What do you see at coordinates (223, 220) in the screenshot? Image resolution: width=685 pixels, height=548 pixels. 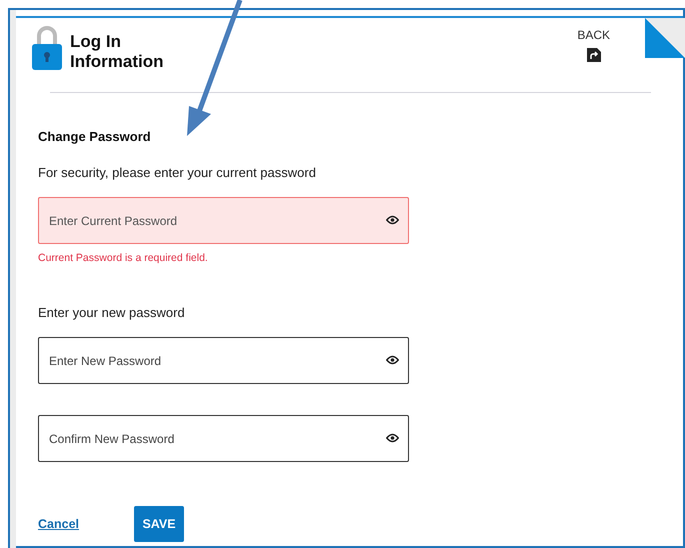 I see `password-field: Enter Current Password` at bounding box center [223, 220].